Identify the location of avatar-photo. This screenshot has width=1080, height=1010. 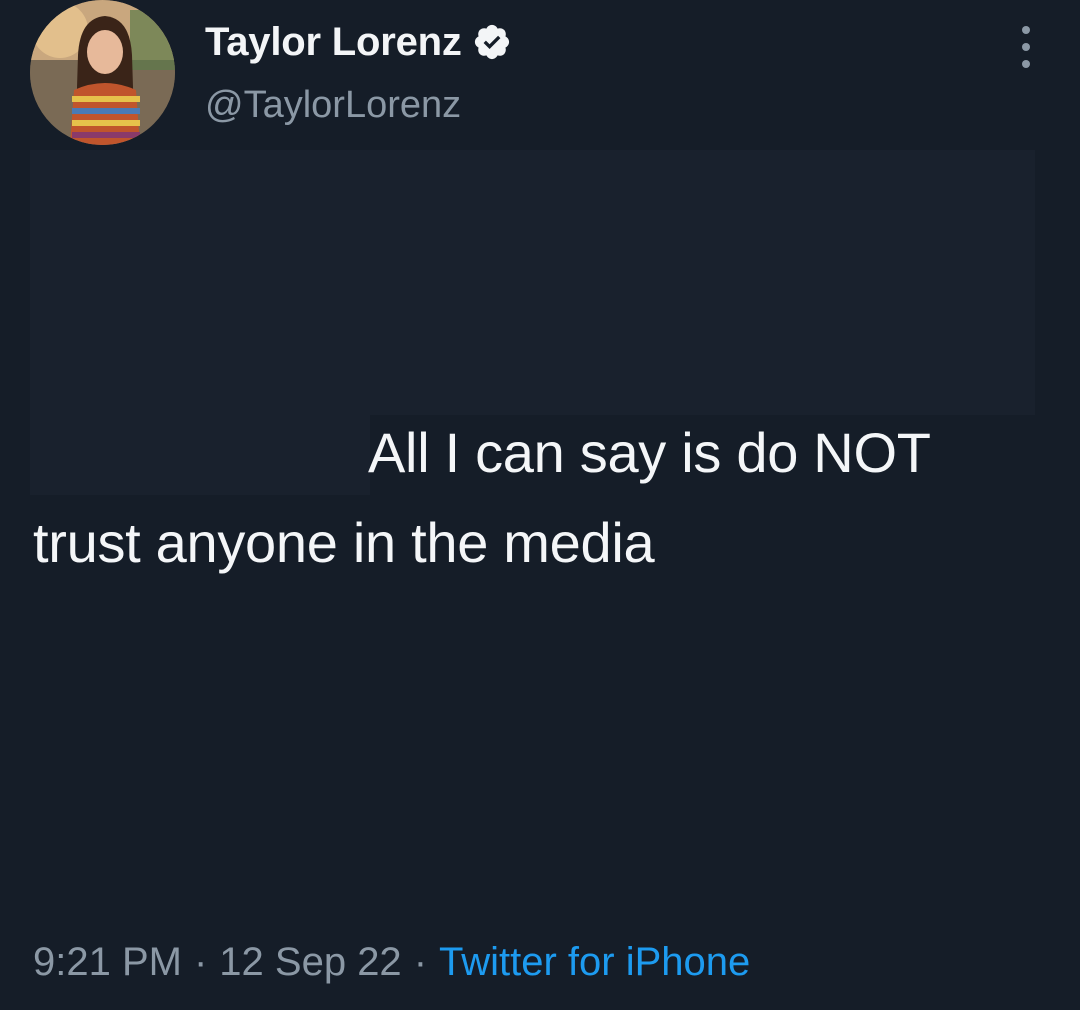
(102, 72).